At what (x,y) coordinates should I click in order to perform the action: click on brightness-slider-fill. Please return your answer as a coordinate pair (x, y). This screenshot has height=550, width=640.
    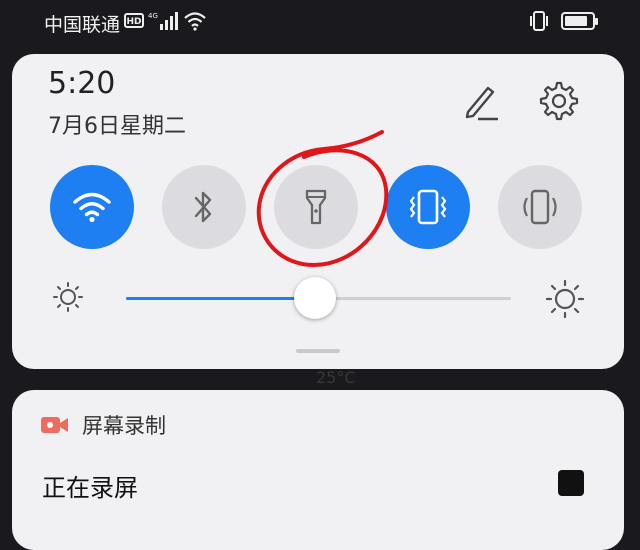
    Looking at the image, I should click on (220, 298).